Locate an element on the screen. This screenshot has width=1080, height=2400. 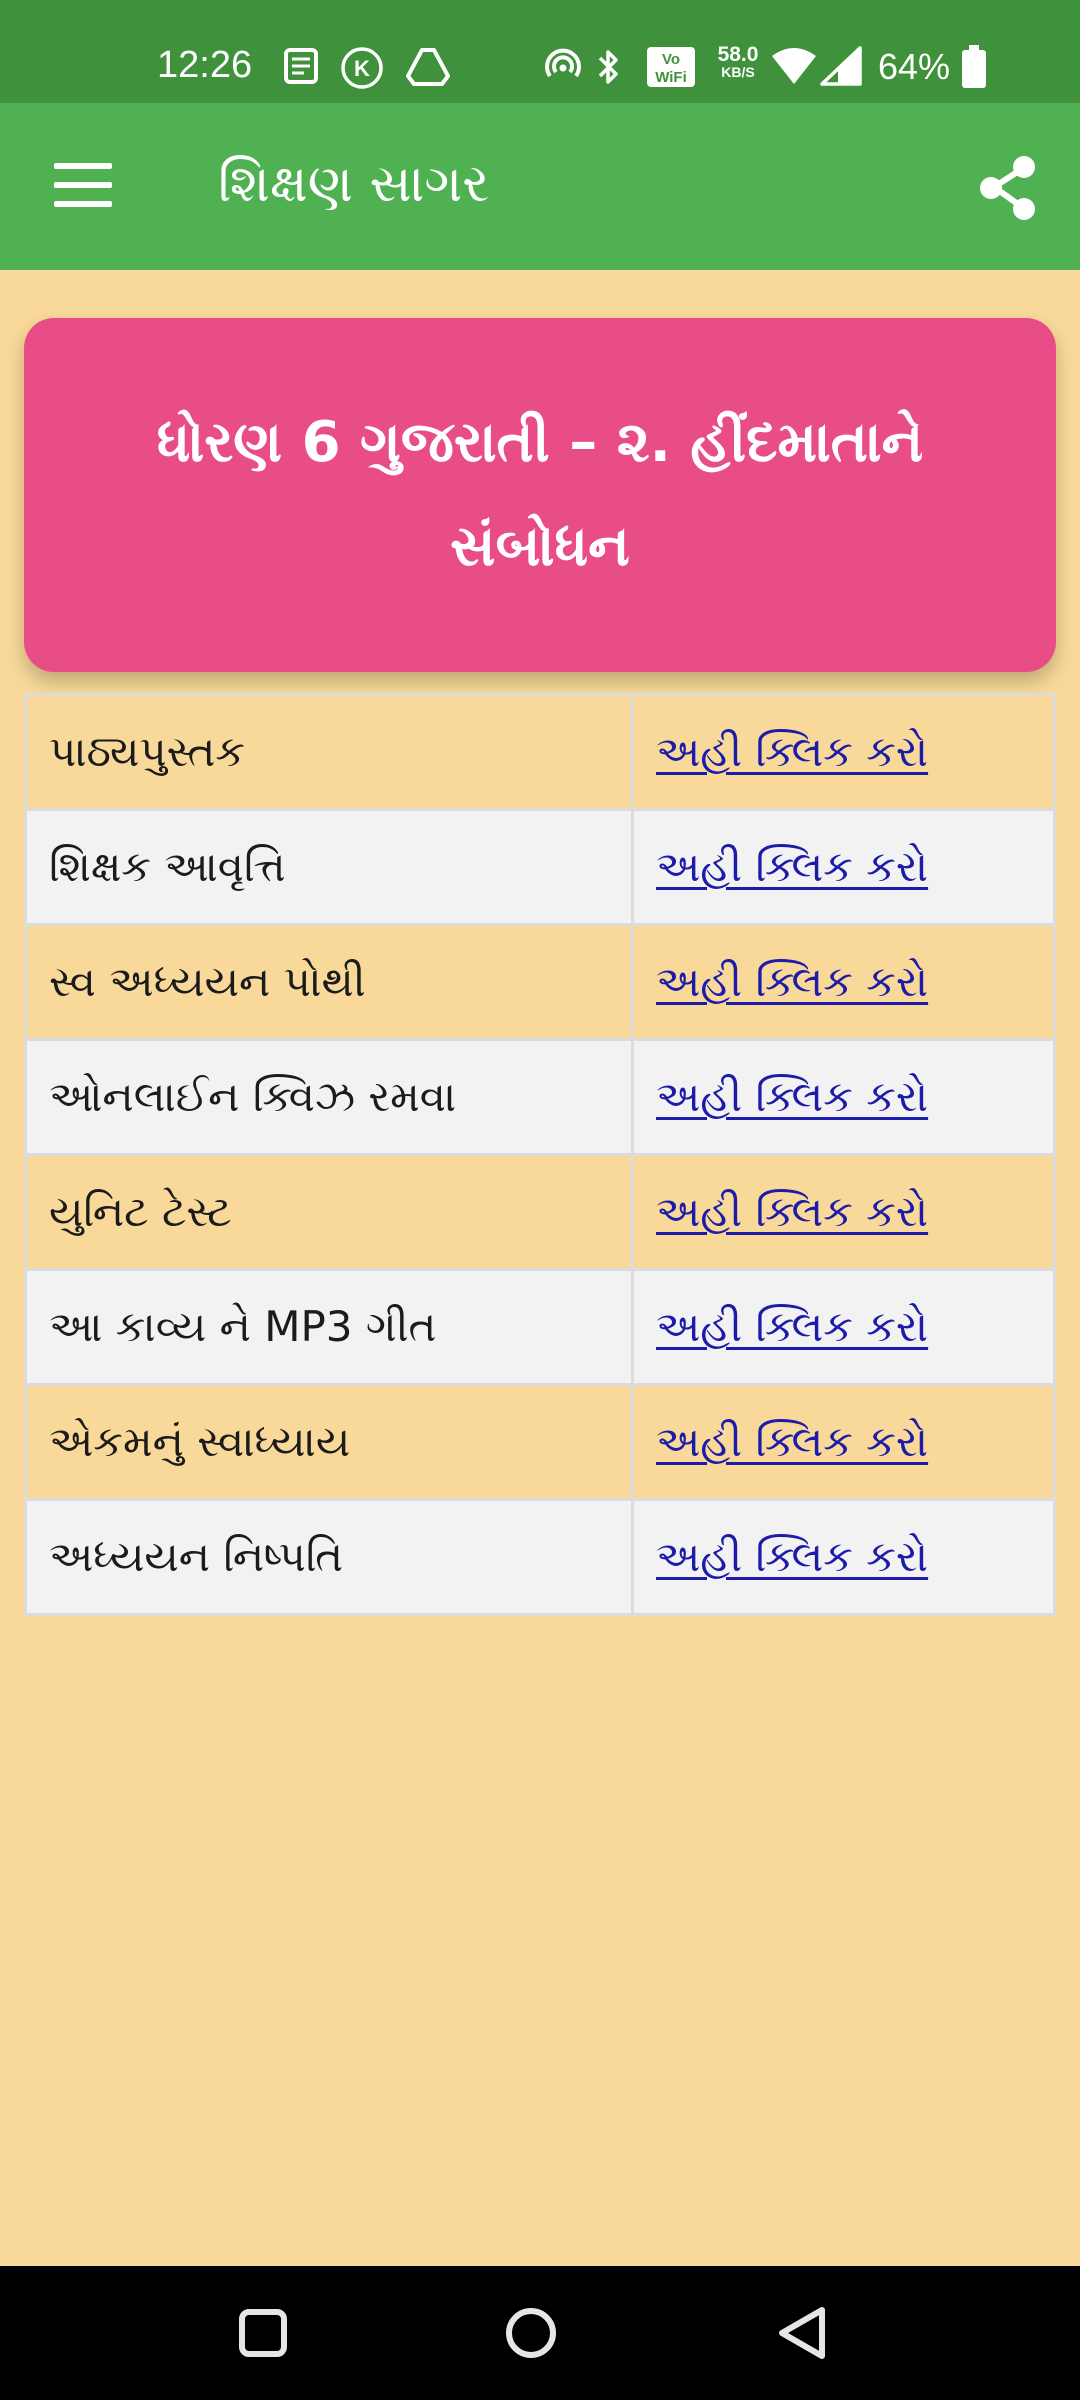
resource-name: યુનિટ ટેસ્ટ is located at coordinates (329, 1212).